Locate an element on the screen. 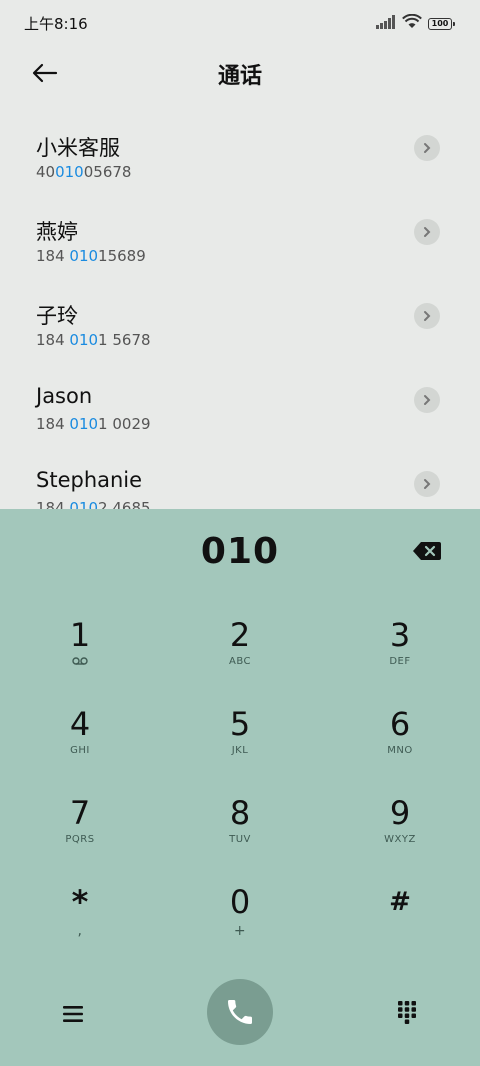 This screenshot has width=480, height=1066. key-letters: + is located at coordinates (240, 931).